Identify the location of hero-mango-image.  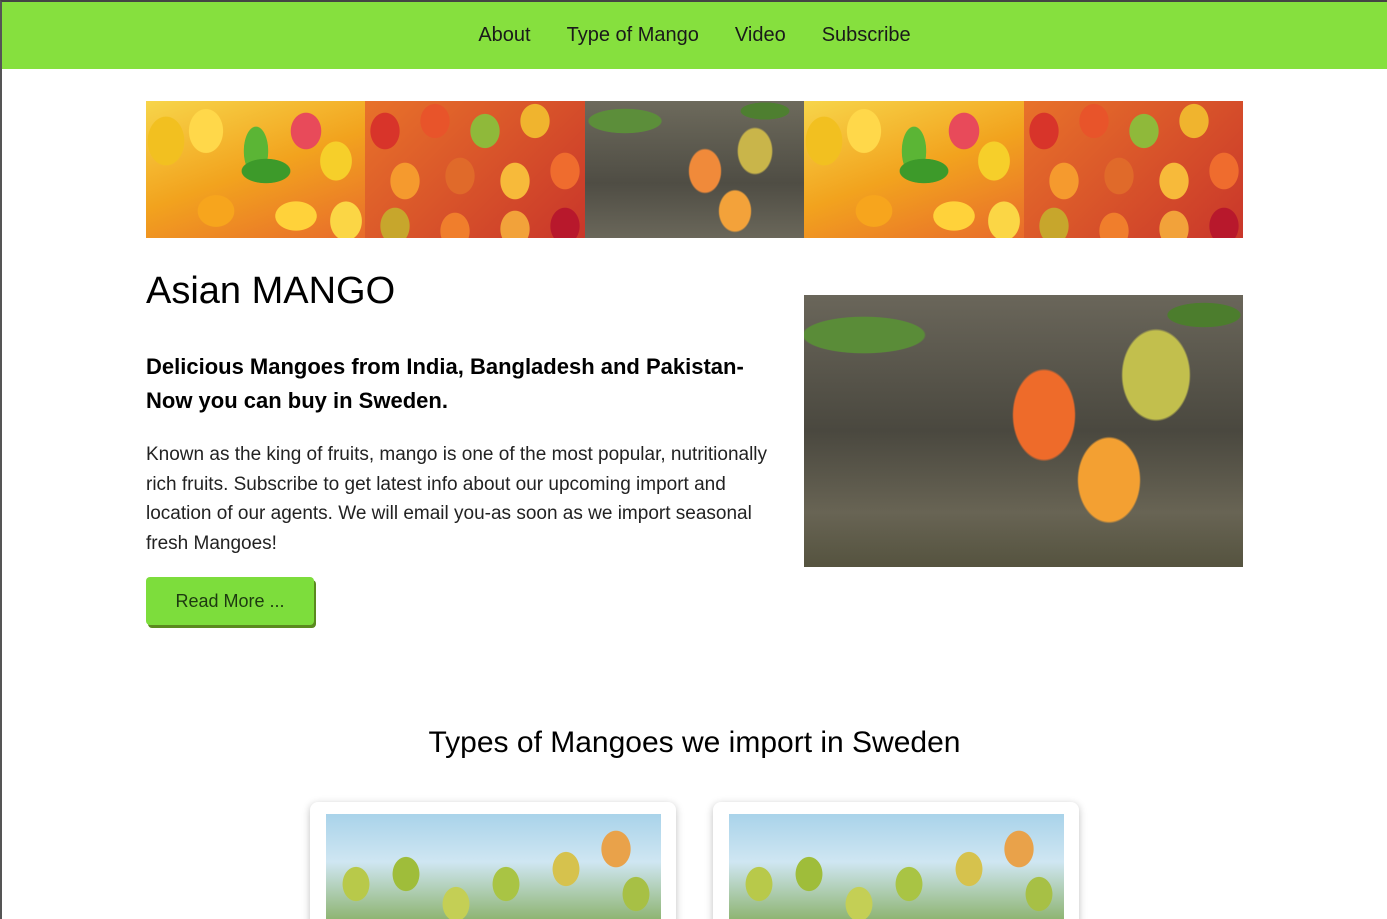
(1023, 431).